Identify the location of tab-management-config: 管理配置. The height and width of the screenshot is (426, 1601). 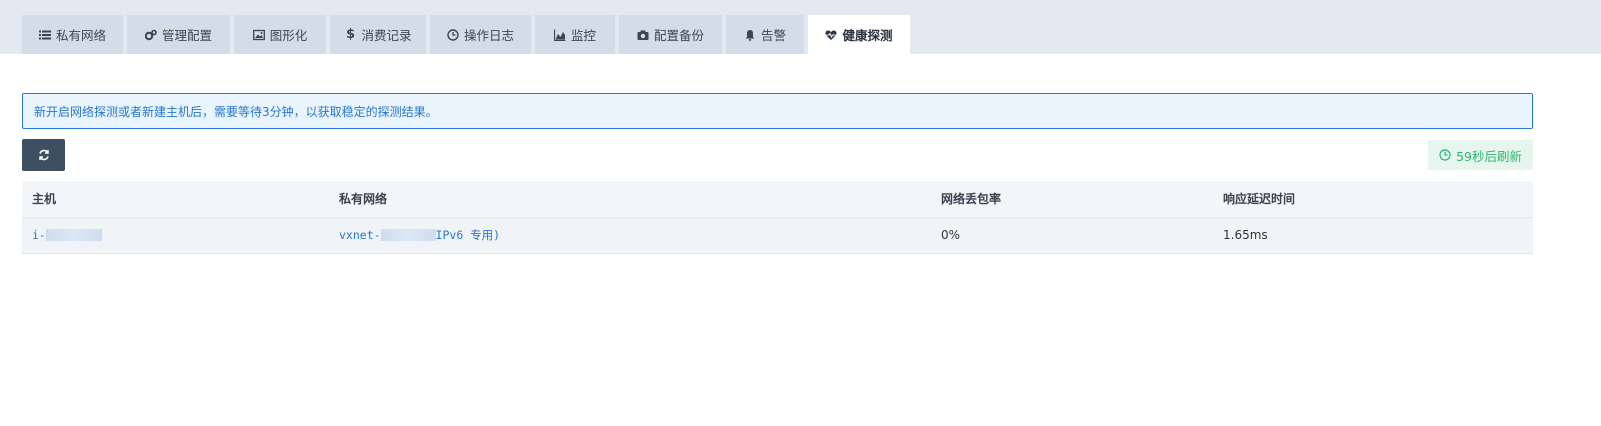
(178, 34).